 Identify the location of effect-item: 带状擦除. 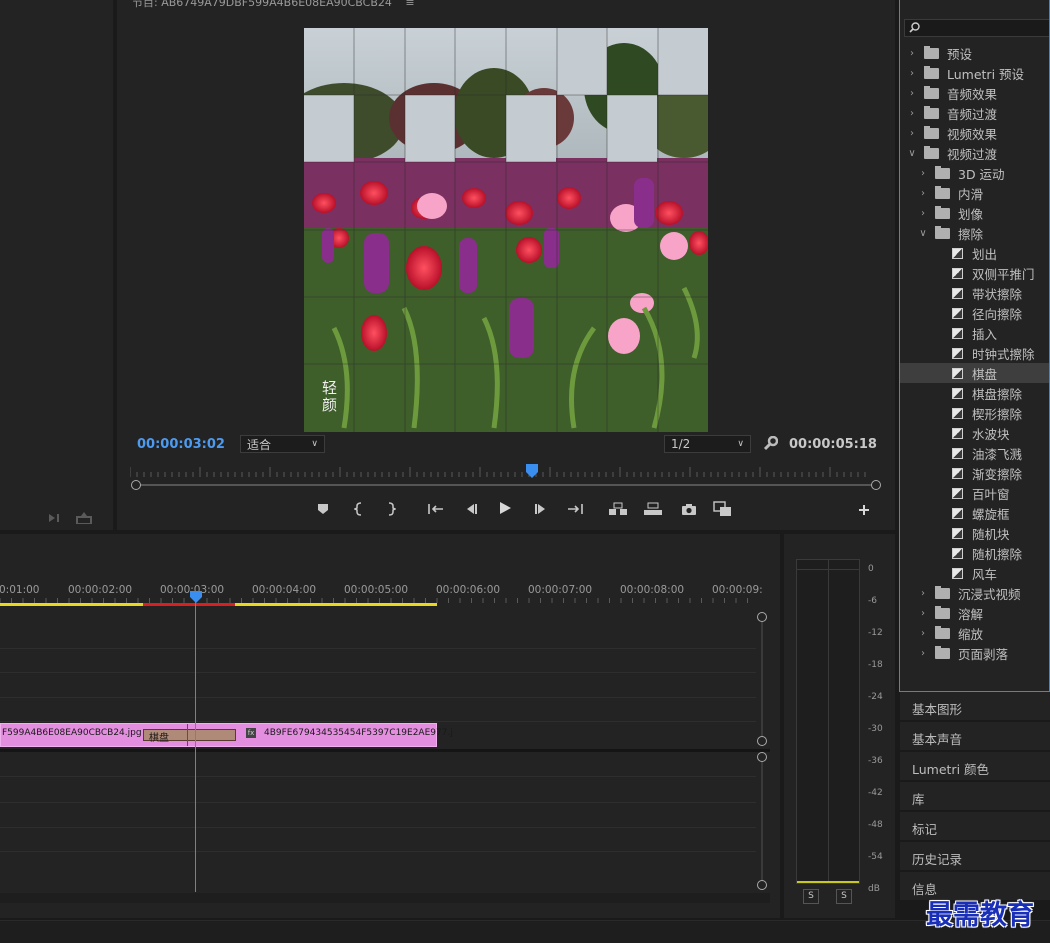
(974, 293).